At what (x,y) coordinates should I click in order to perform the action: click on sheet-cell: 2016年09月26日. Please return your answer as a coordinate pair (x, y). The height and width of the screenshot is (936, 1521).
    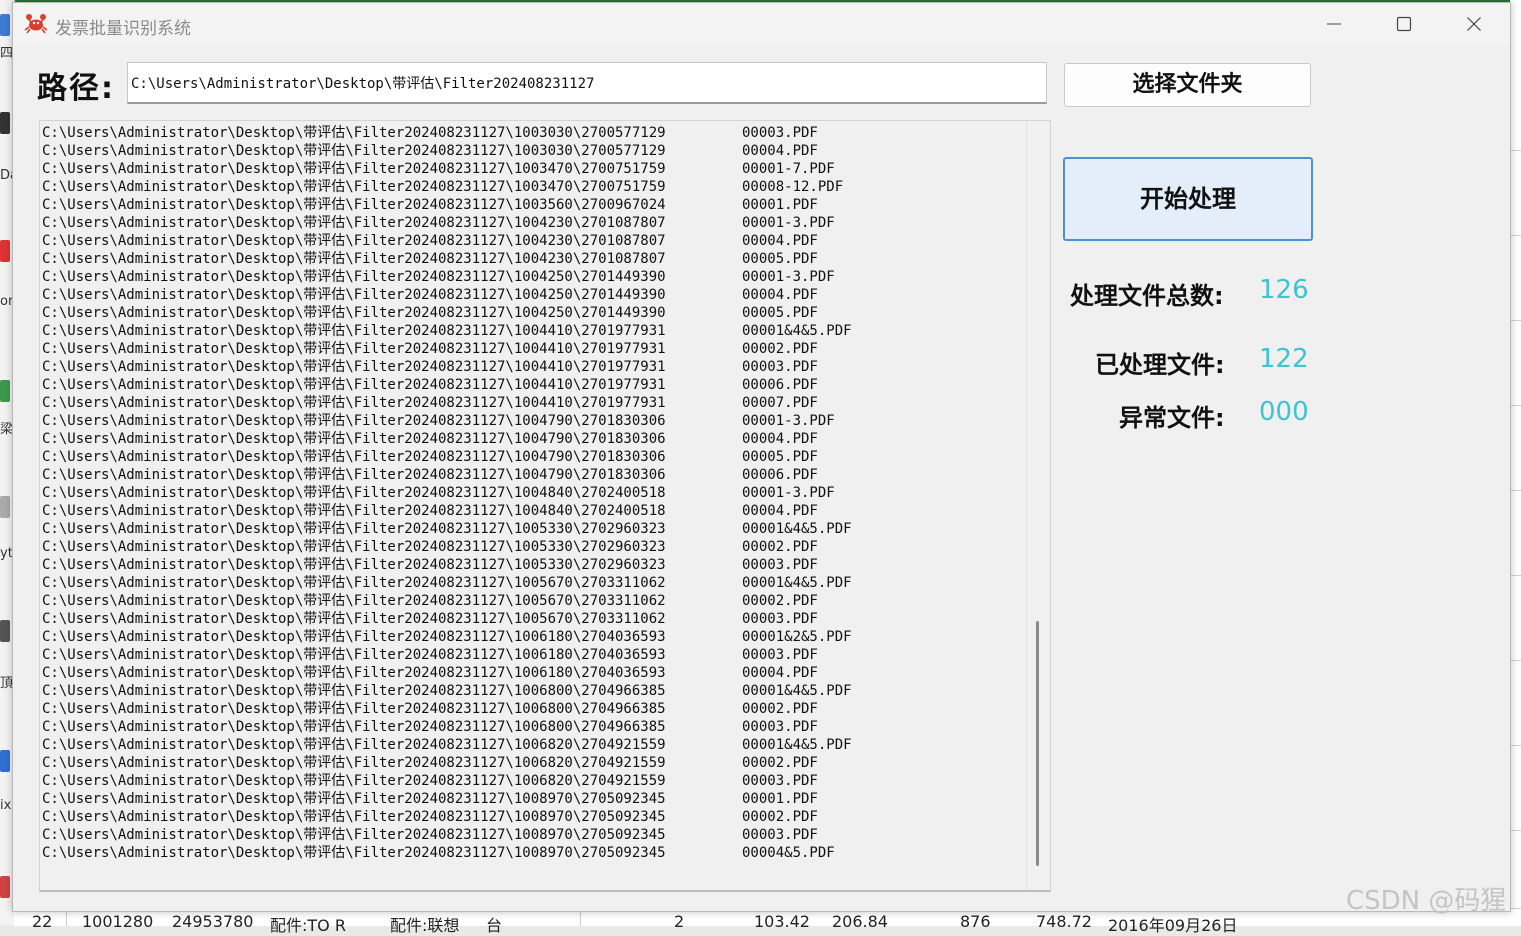
    Looking at the image, I should click on (1173, 925).